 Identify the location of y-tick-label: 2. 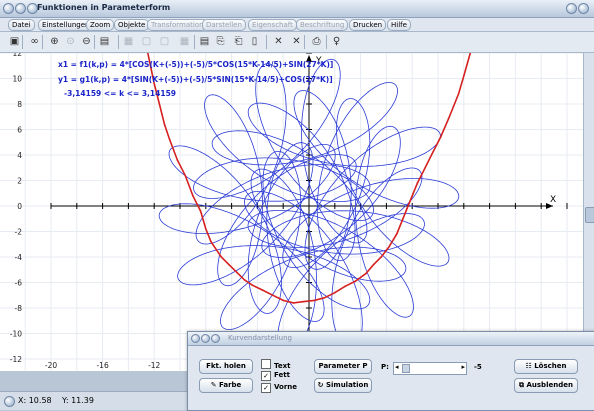
(19, 181).